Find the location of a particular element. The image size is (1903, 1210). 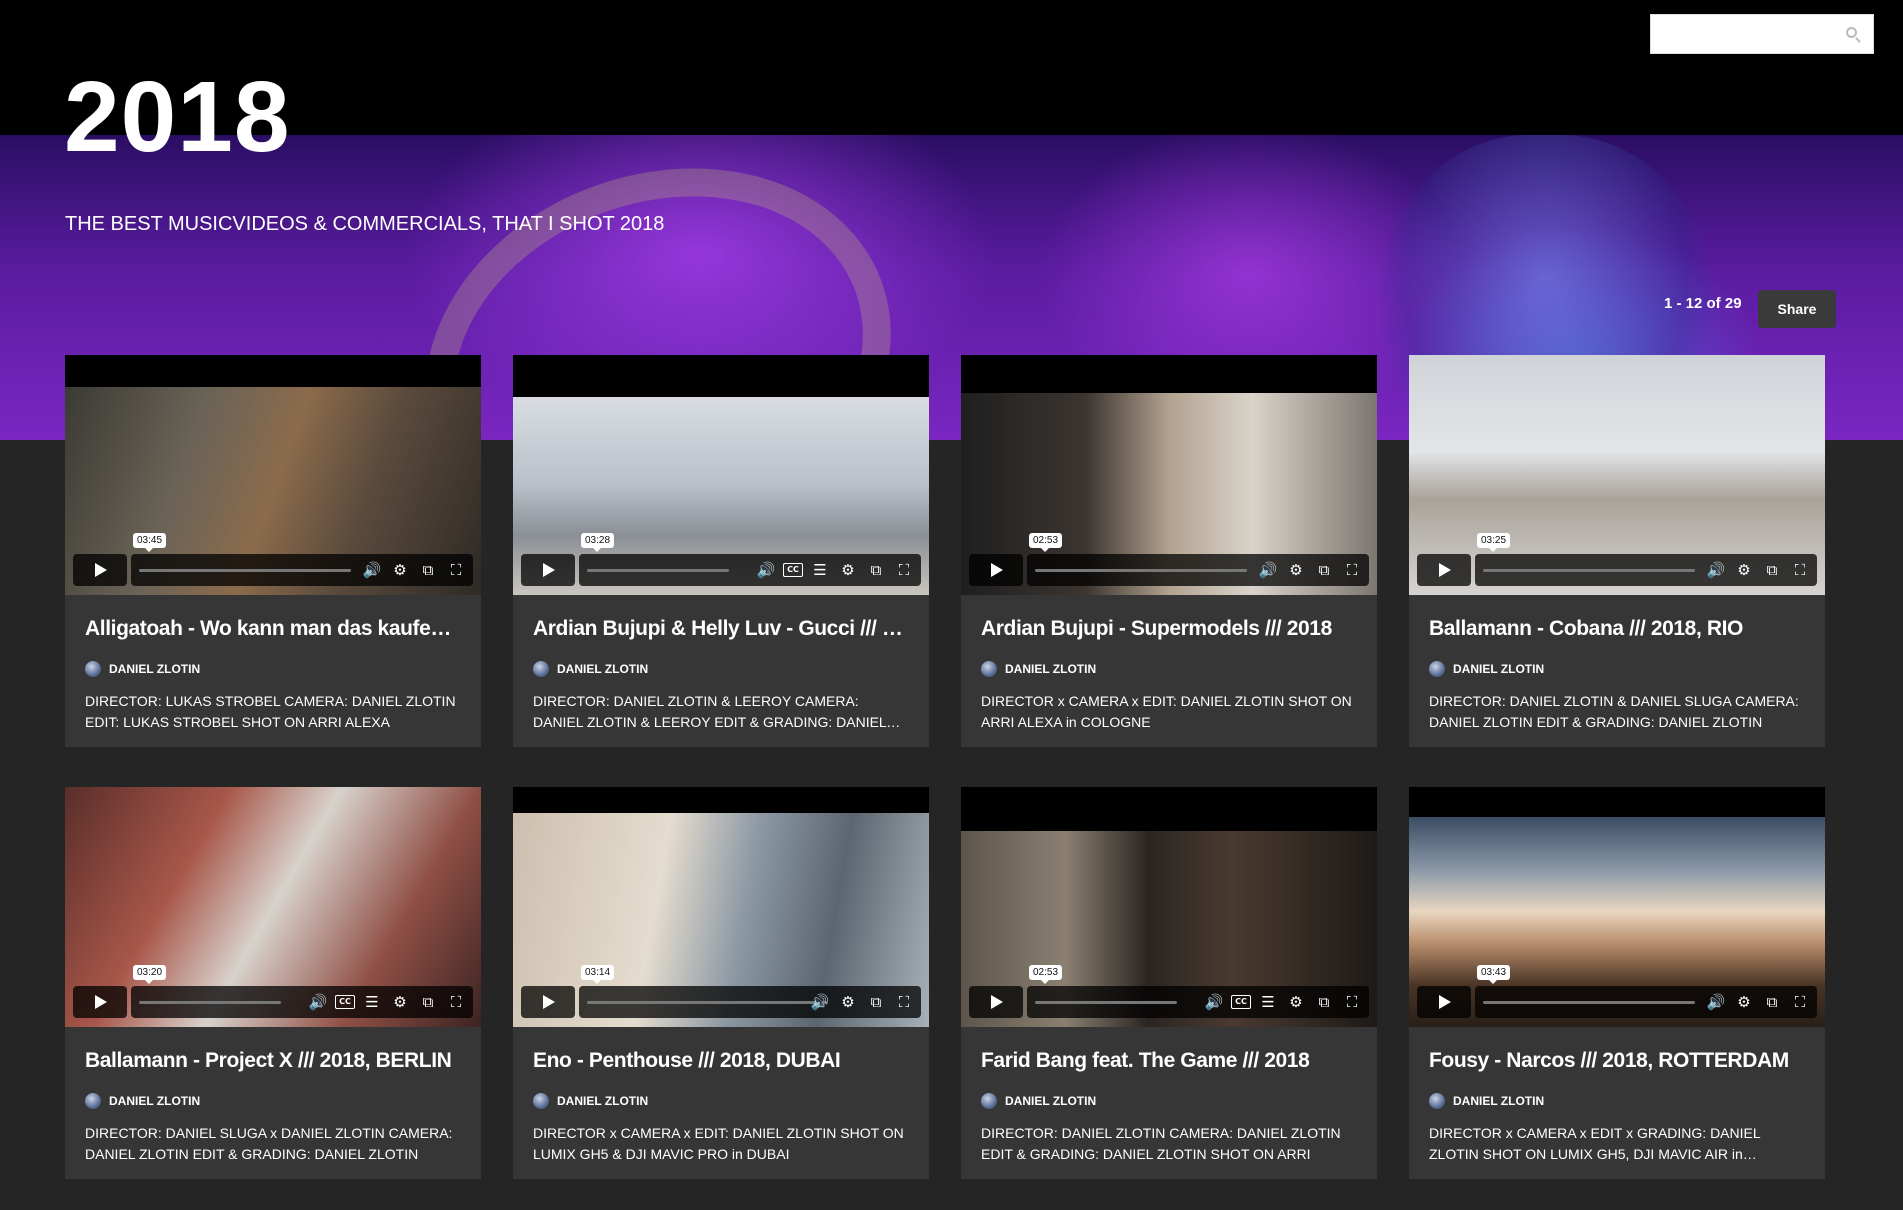

video-player: 03:28 🔊 CC ☰ ⚙ ⧉ ⛶ is located at coordinates (721, 475).